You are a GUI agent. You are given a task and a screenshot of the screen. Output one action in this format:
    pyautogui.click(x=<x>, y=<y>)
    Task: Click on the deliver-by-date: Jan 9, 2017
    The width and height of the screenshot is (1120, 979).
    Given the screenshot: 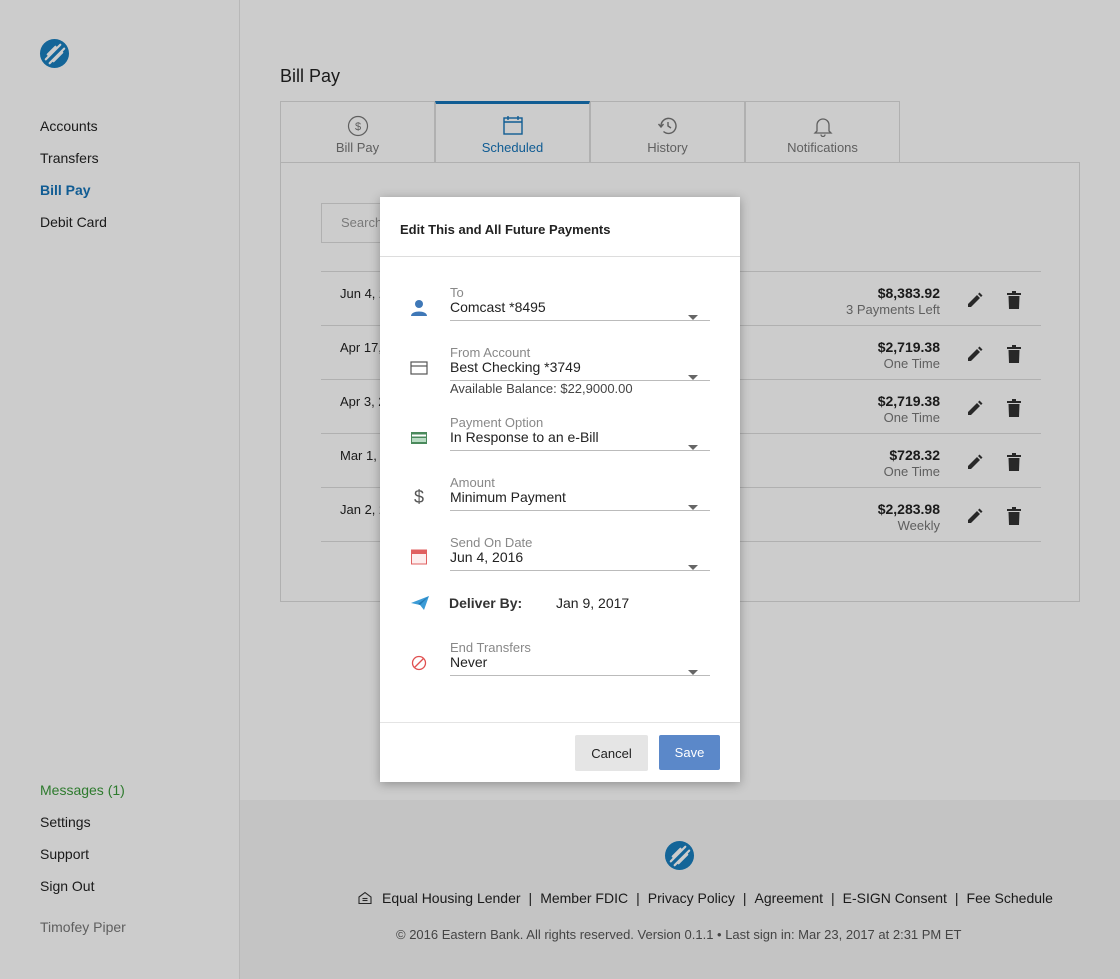 What is the action you would take?
    pyautogui.click(x=593, y=603)
    